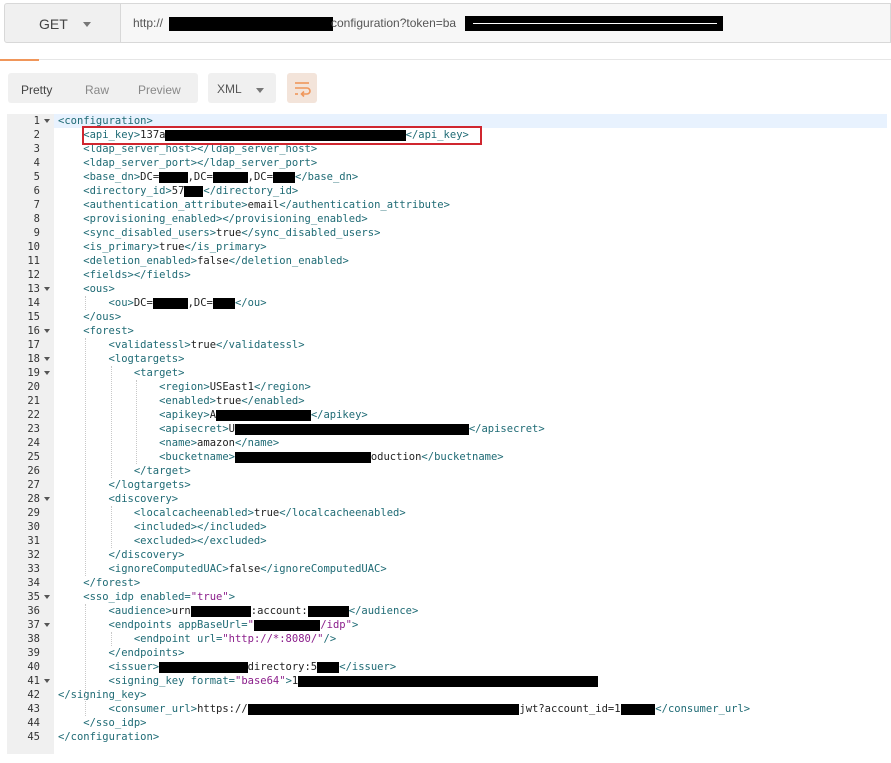 Image resolution: width=891 pixels, height=763 pixels. I want to click on xml-text: USEast1, so click(231, 387).